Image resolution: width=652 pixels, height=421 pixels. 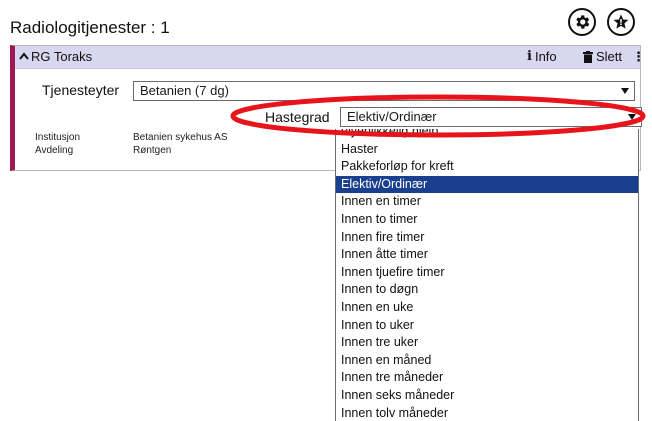 I want to click on tjenesteyter-select: Betanien (7 dg), so click(x=384, y=91).